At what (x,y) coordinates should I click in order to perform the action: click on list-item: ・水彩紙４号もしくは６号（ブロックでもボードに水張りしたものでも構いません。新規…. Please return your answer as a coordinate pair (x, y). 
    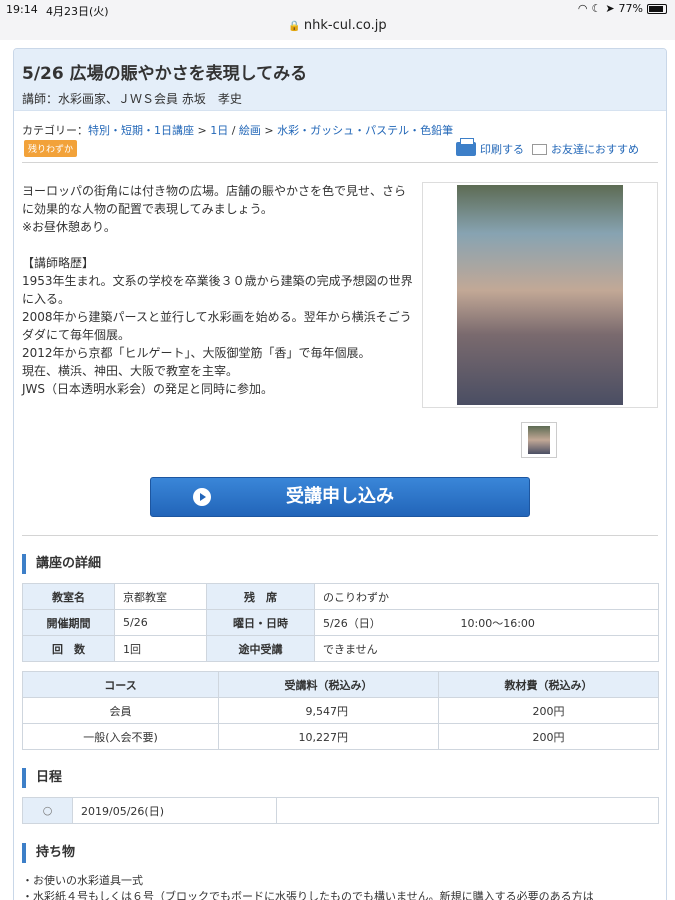
    Looking at the image, I should click on (308, 895).